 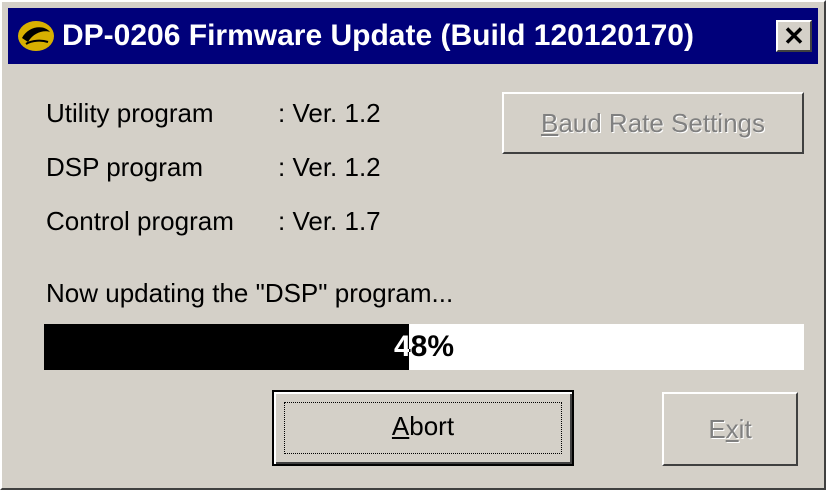 I want to click on baud-button-accel: B, so click(x=549, y=123).